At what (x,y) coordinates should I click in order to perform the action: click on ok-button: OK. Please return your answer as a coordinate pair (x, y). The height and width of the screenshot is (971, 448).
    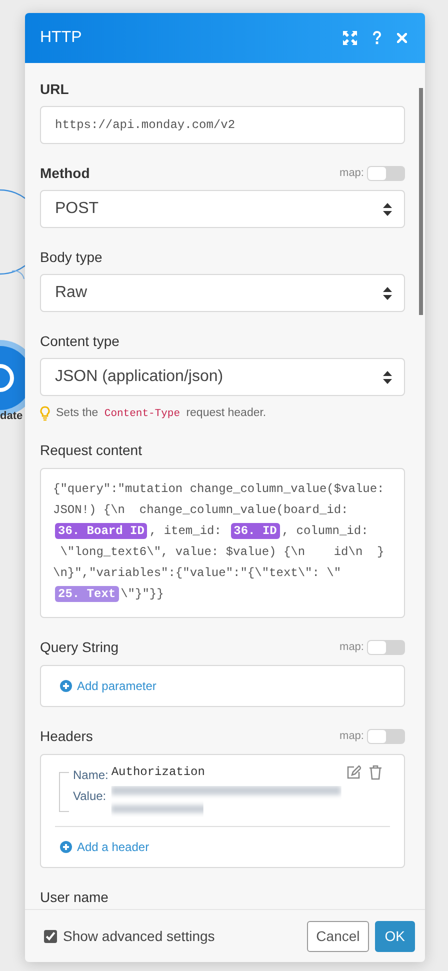
    Looking at the image, I should click on (394, 936).